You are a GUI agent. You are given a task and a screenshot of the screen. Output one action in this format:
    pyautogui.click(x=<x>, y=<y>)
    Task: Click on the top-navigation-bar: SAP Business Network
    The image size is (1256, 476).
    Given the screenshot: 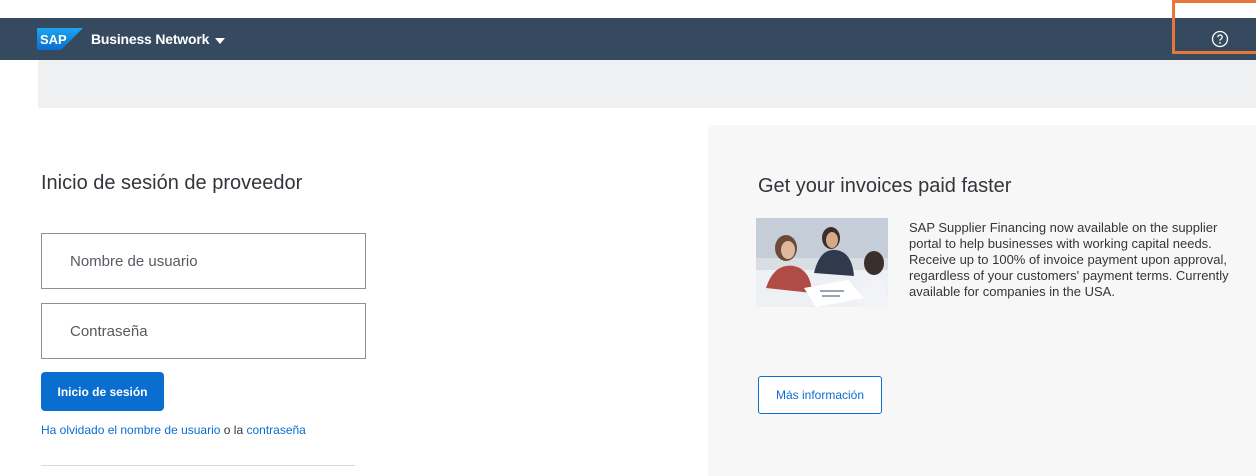 What is the action you would take?
    pyautogui.click(x=628, y=39)
    